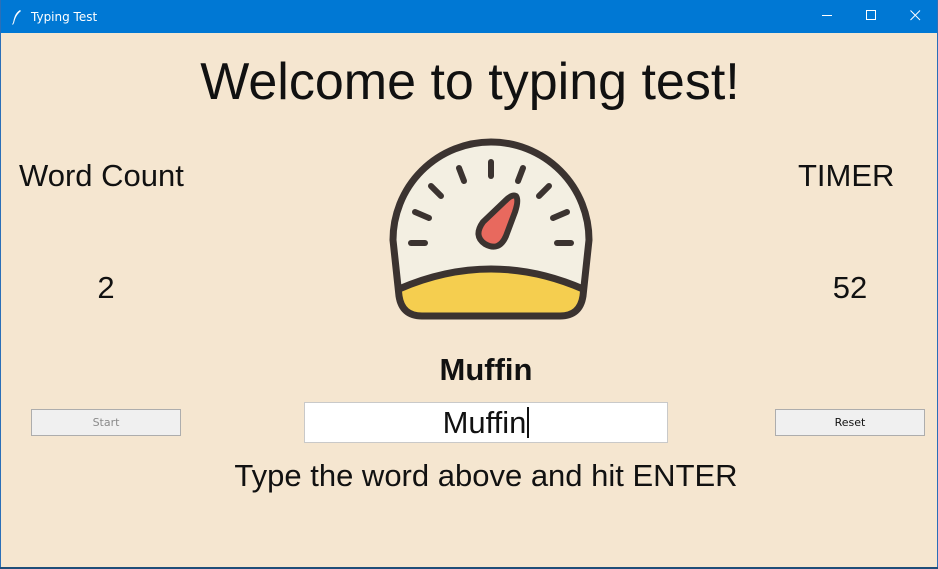 Image resolution: width=938 pixels, height=569 pixels. I want to click on word-entry-field: Muffin, so click(486, 422).